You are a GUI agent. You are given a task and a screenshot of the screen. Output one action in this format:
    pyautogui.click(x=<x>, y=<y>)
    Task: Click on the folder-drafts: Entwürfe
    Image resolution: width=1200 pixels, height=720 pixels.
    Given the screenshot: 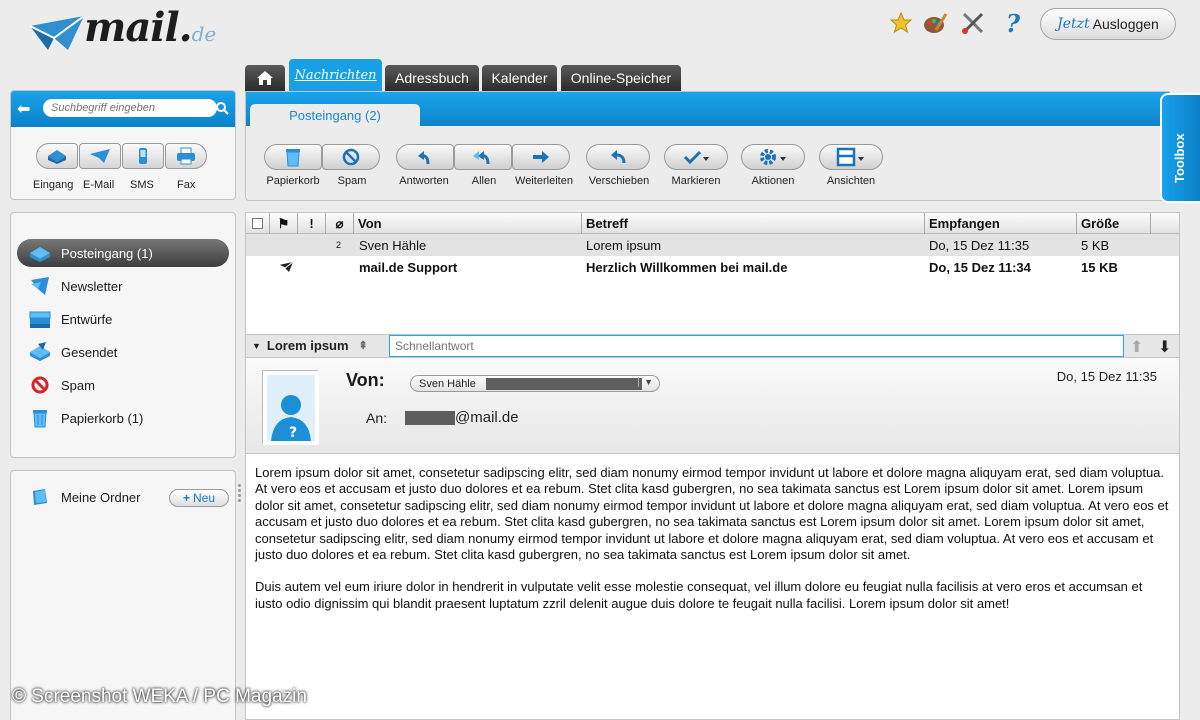 What is the action you would take?
    pyautogui.click(x=123, y=319)
    